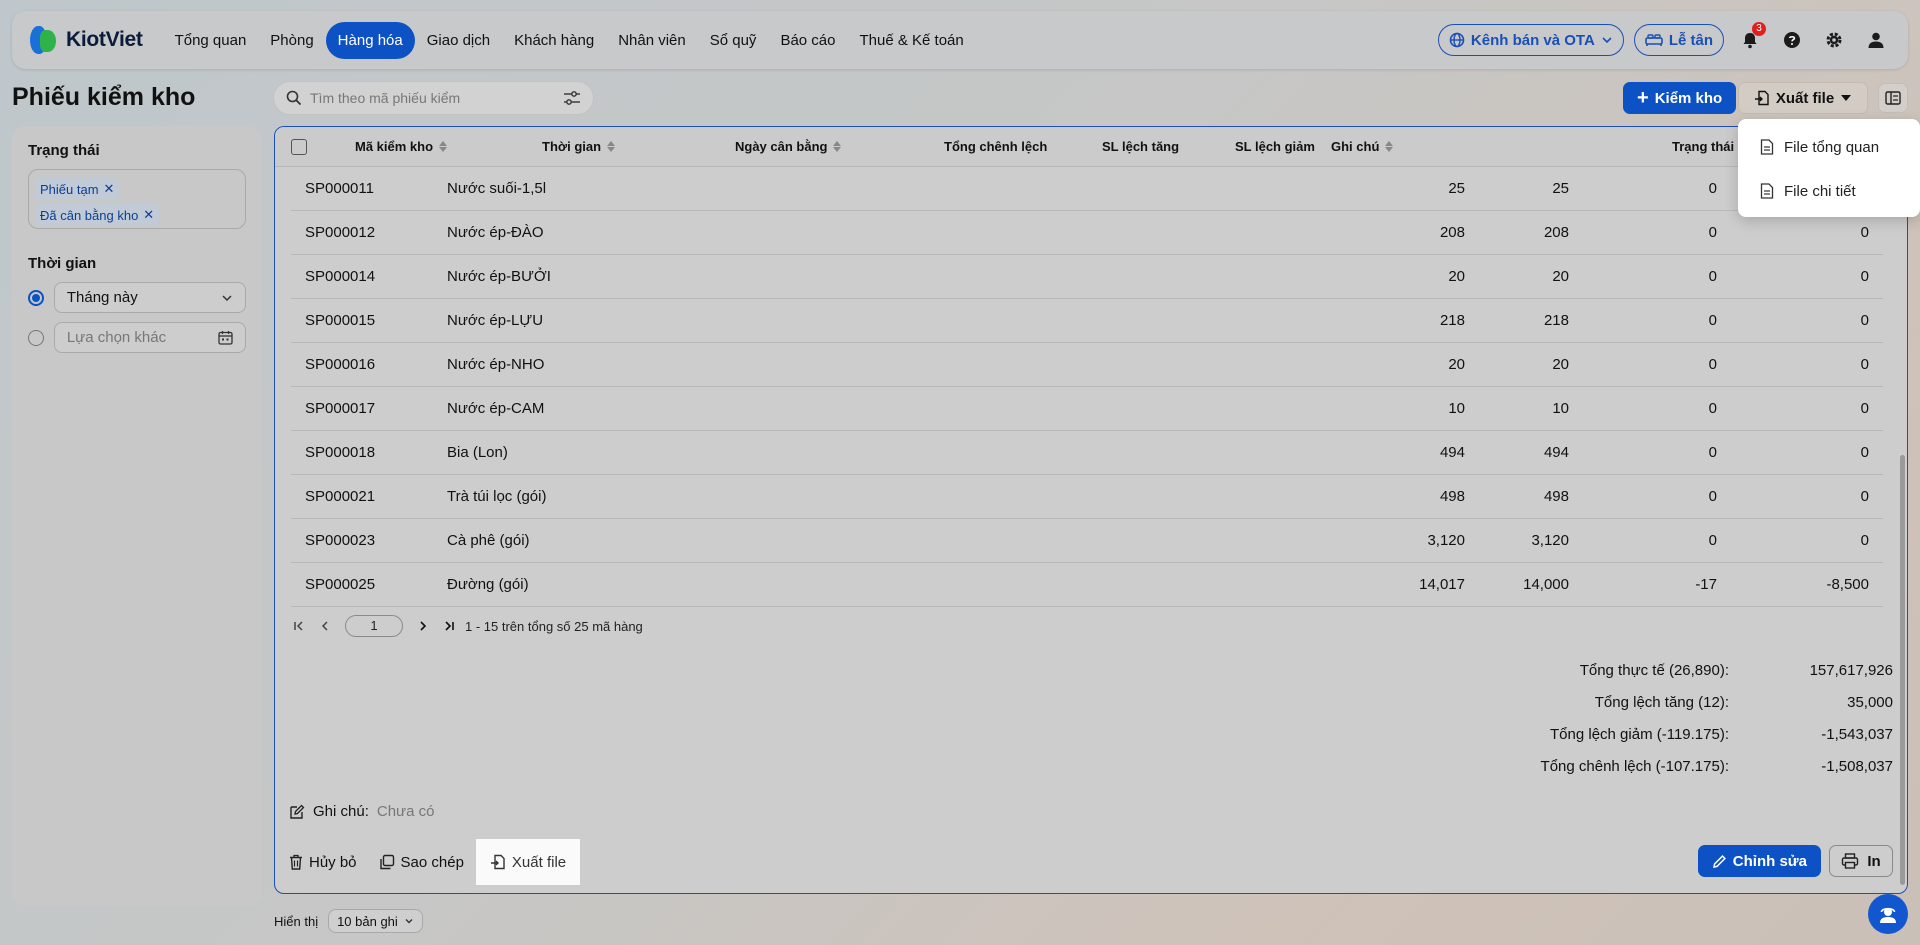 The image size is (1920, 945). I want to click on plus-icon: +, so click(1643, 98).